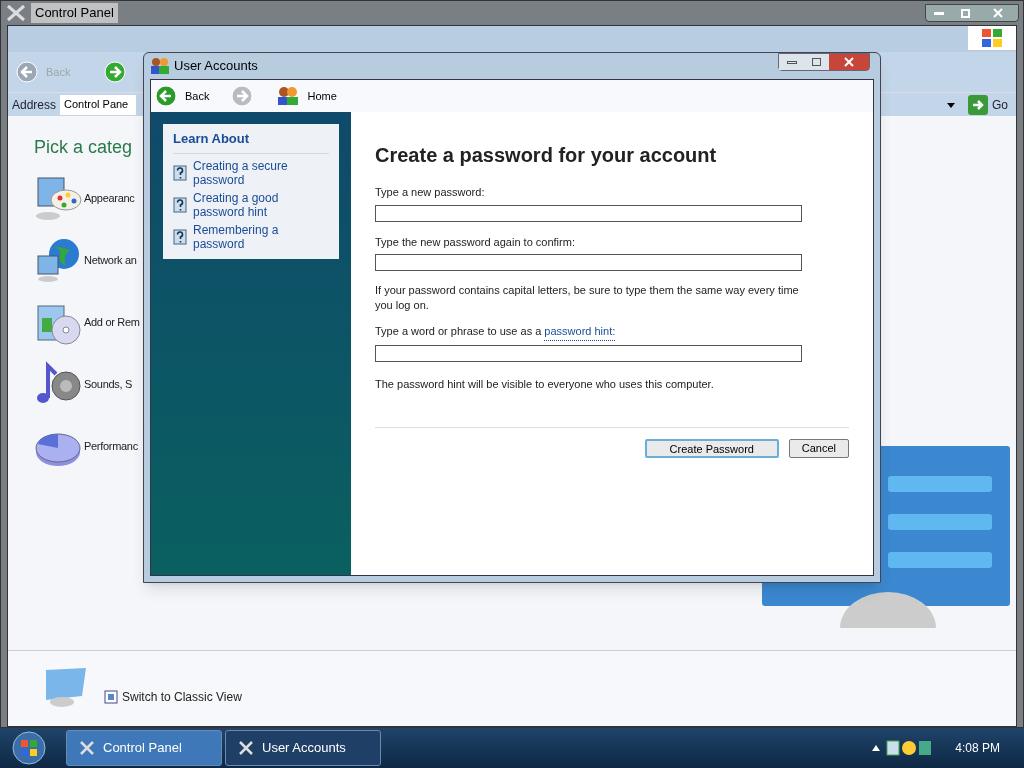 This screenshot has width=1024, height=768. What do you see at coordinates (166, 96) in the screenshot?
I see `back-icon` at bounding box center [166, 96].